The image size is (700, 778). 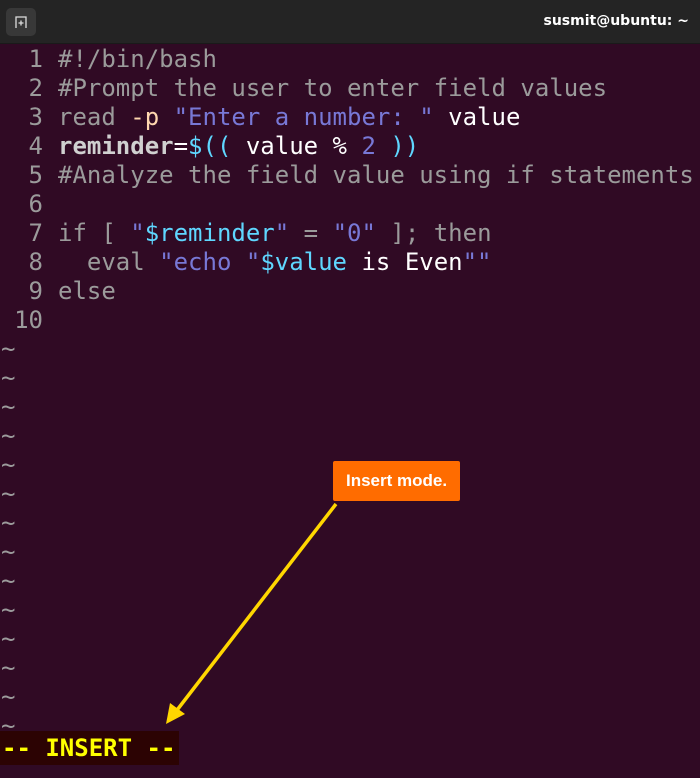 What do you see at coordinates (616, 21) in the screenshot?
I see `window-title: susmit@ubuntu: ~` at bounding box center [616, 21].